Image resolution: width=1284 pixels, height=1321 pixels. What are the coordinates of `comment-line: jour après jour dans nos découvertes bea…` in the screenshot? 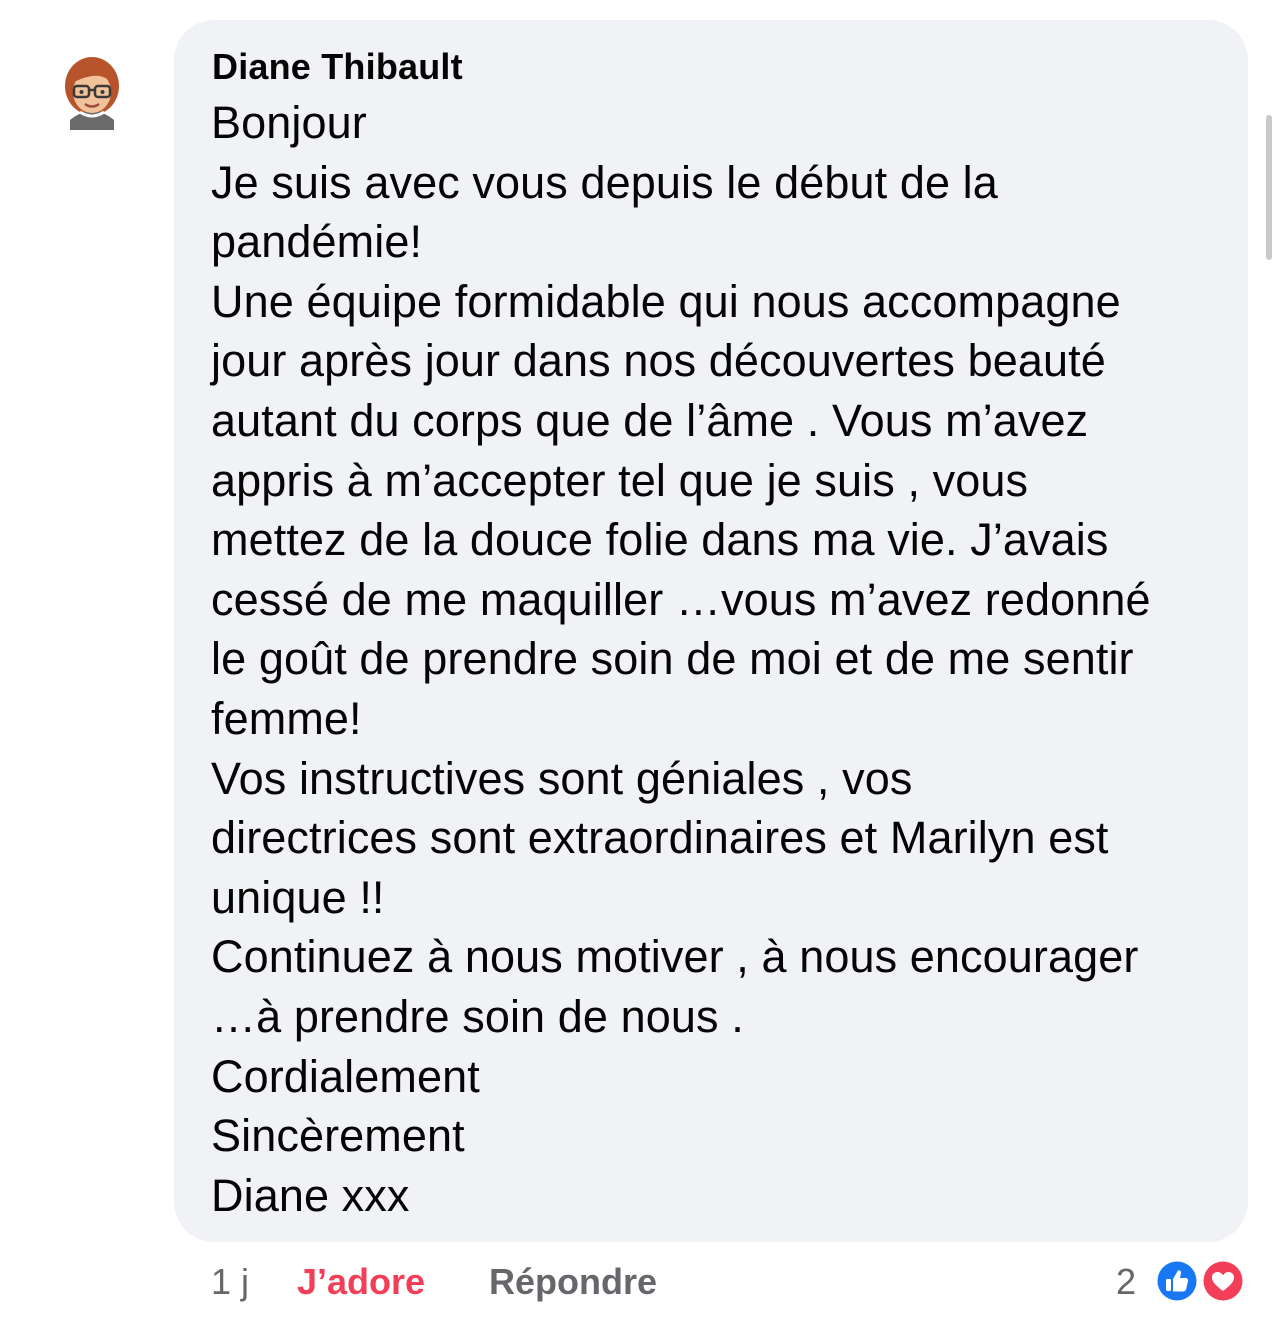 It's located at (658, 361).